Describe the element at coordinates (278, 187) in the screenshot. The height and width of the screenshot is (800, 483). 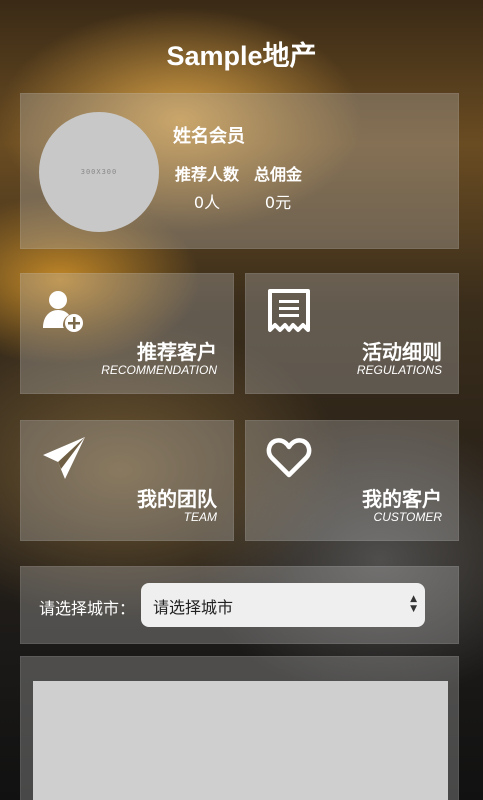
I see `commission-stat: 总佣金 0元` at that location.